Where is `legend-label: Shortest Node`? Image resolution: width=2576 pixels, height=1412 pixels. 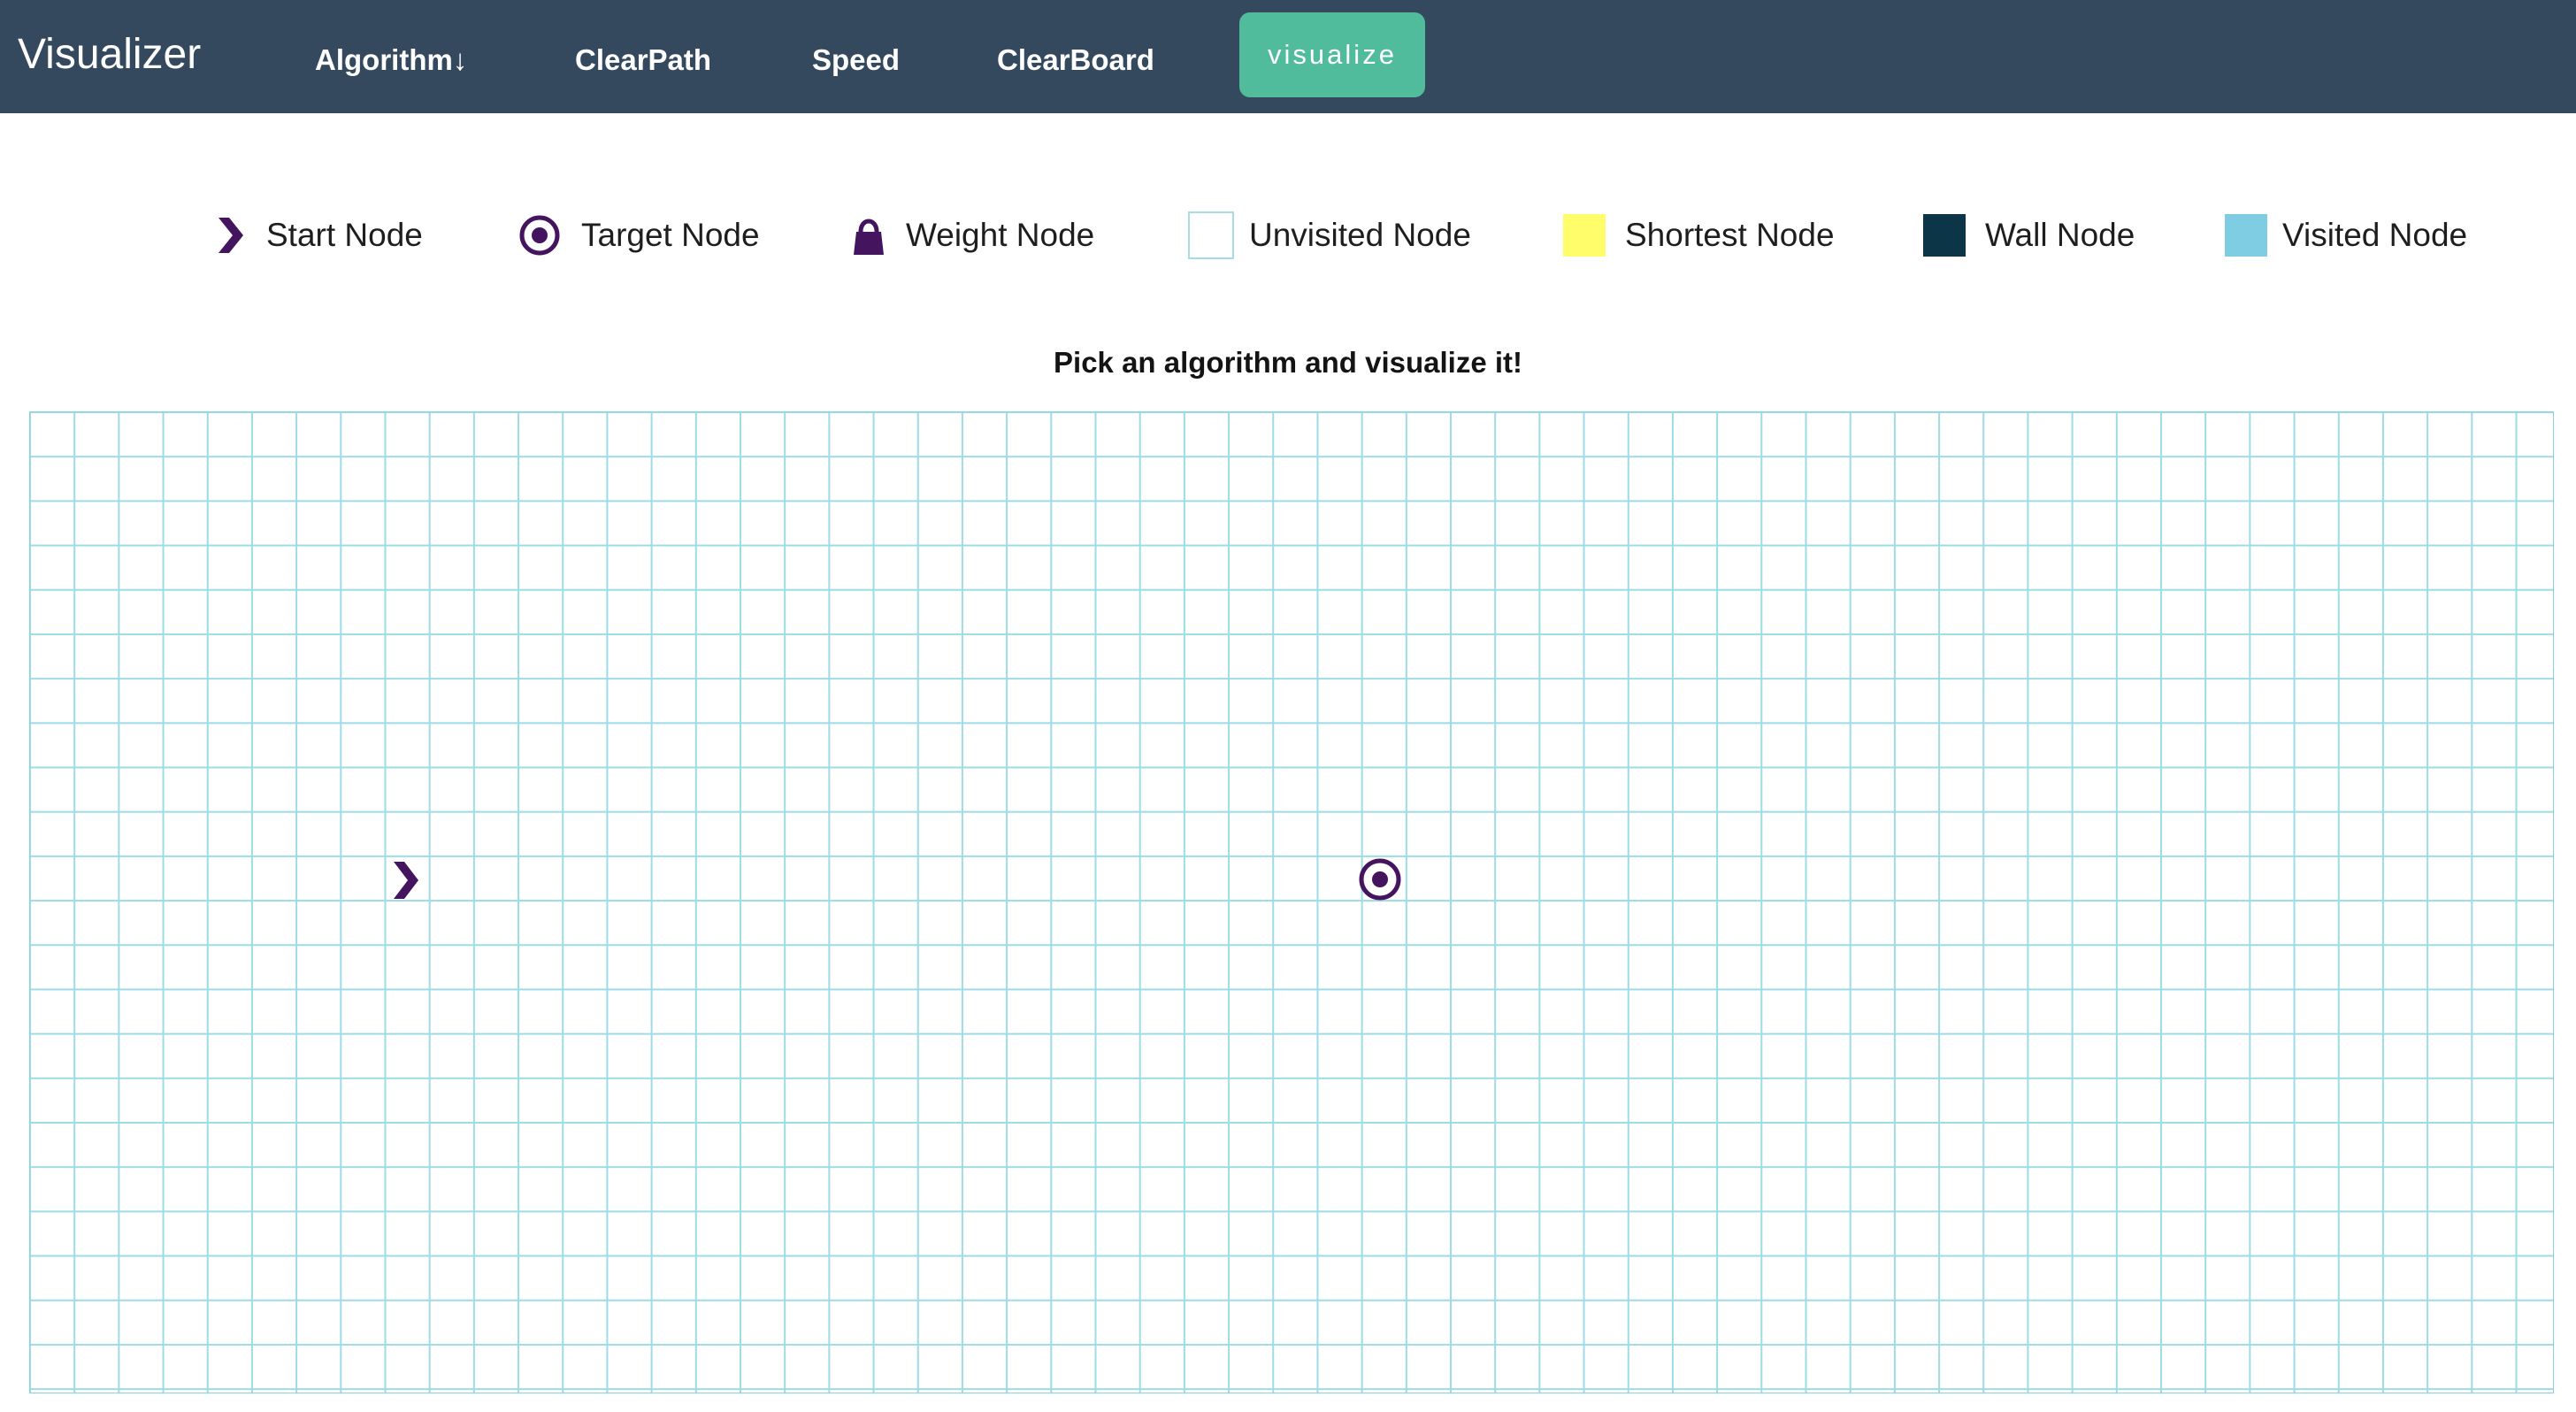
legend-label: Shortest Node is located at coordinates (1730, 235).